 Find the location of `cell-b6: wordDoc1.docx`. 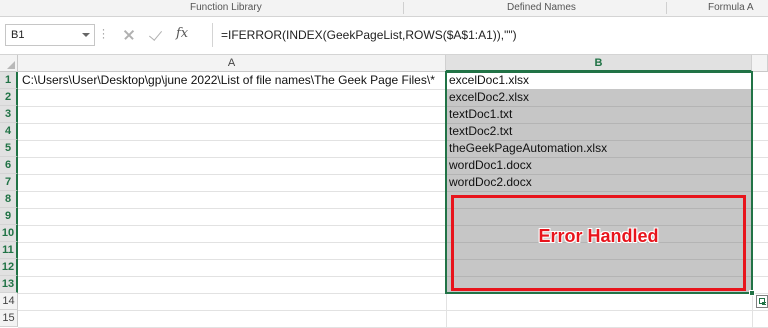

cell-b6: wordDoc1.docx is located at coordinates (490, 165).